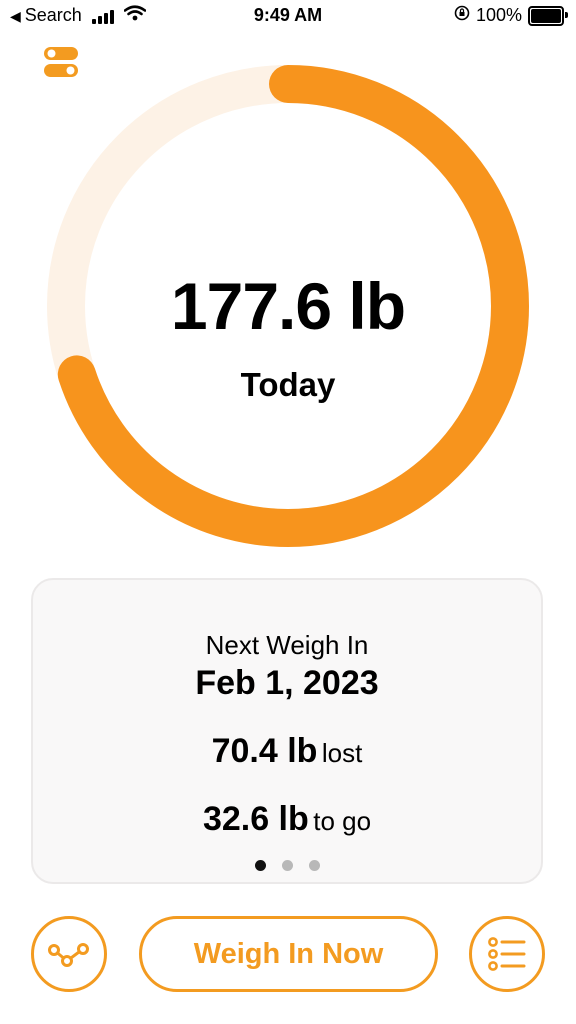 The width and height of the screenshot is (576, 1024). I want to click on battery-icon, so click(548, 15).